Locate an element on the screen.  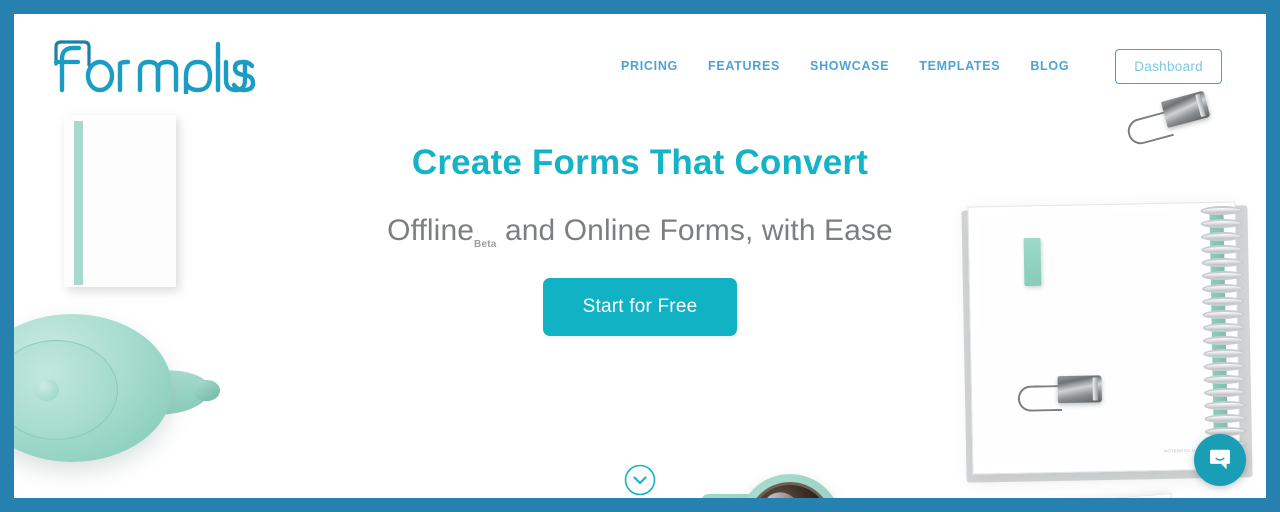
teapot-spout is located at coordinates (171, 392).